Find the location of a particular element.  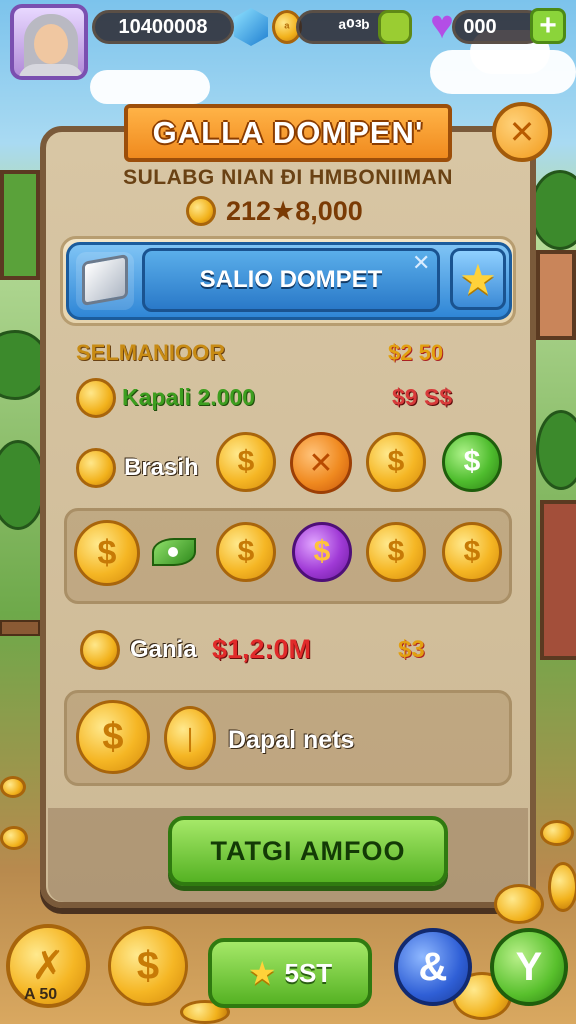

panel-title-text: GALLA DOMPEN' is located at coordinates (288, 132).